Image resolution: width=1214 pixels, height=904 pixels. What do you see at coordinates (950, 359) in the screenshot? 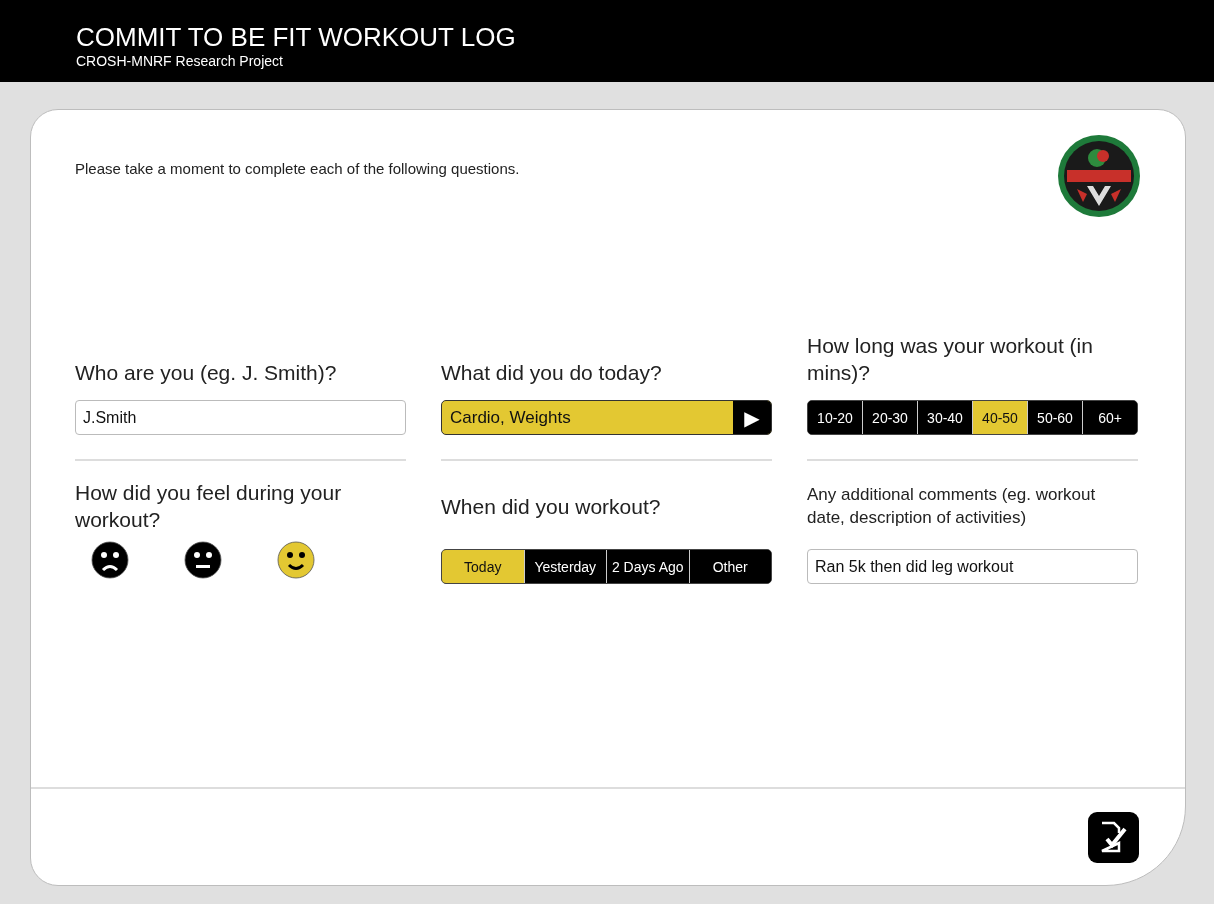
I see `question-label: How long was your workout (in mins)?` at bounding box center [950, 359].